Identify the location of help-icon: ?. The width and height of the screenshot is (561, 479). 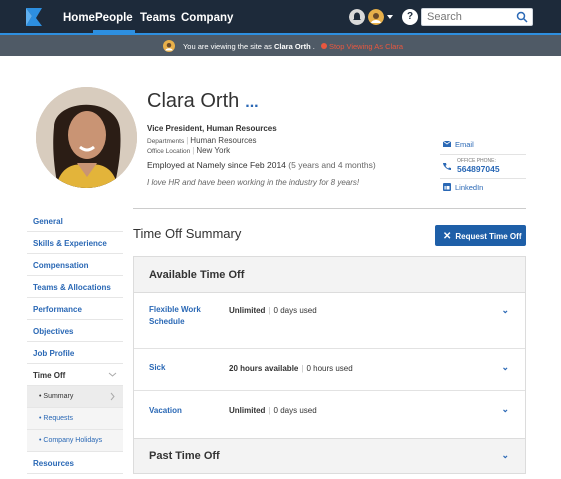
(410, 17).